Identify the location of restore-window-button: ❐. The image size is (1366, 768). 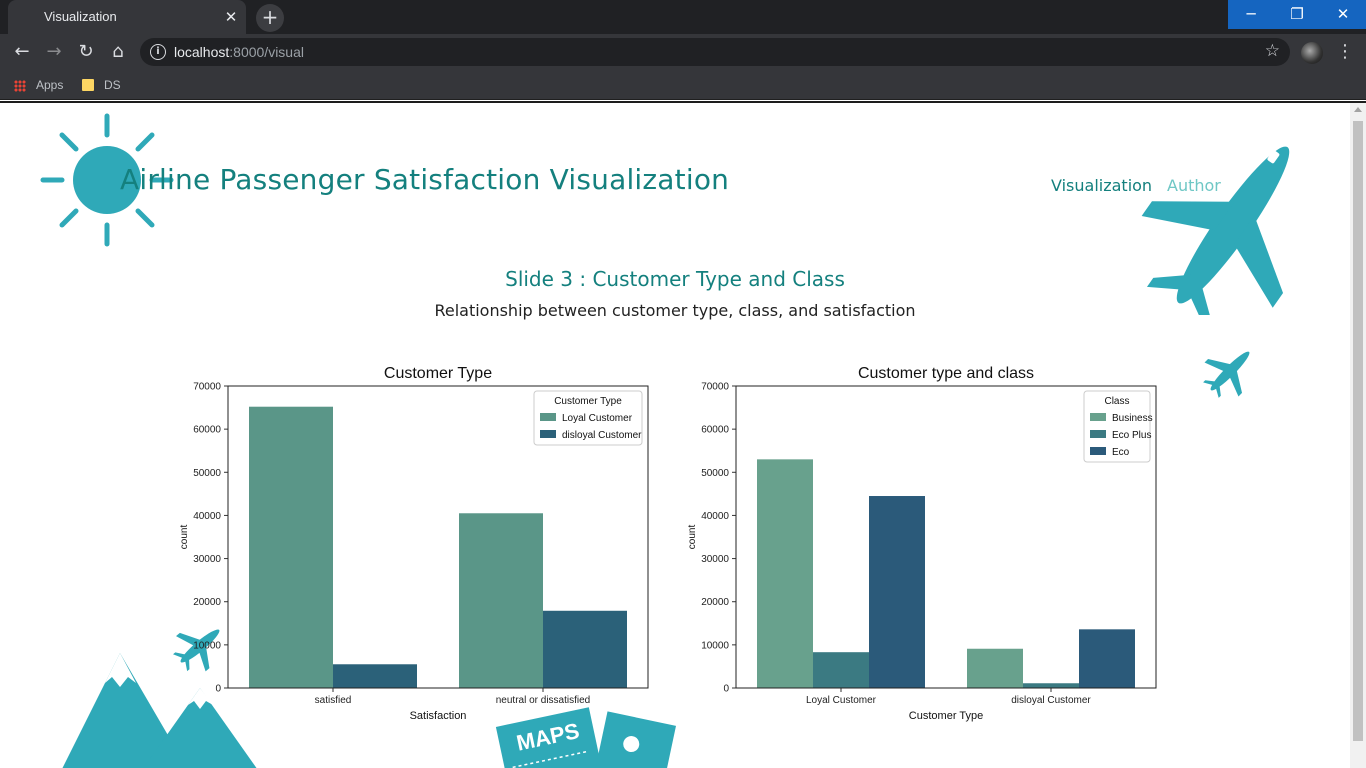
(1297, 14).